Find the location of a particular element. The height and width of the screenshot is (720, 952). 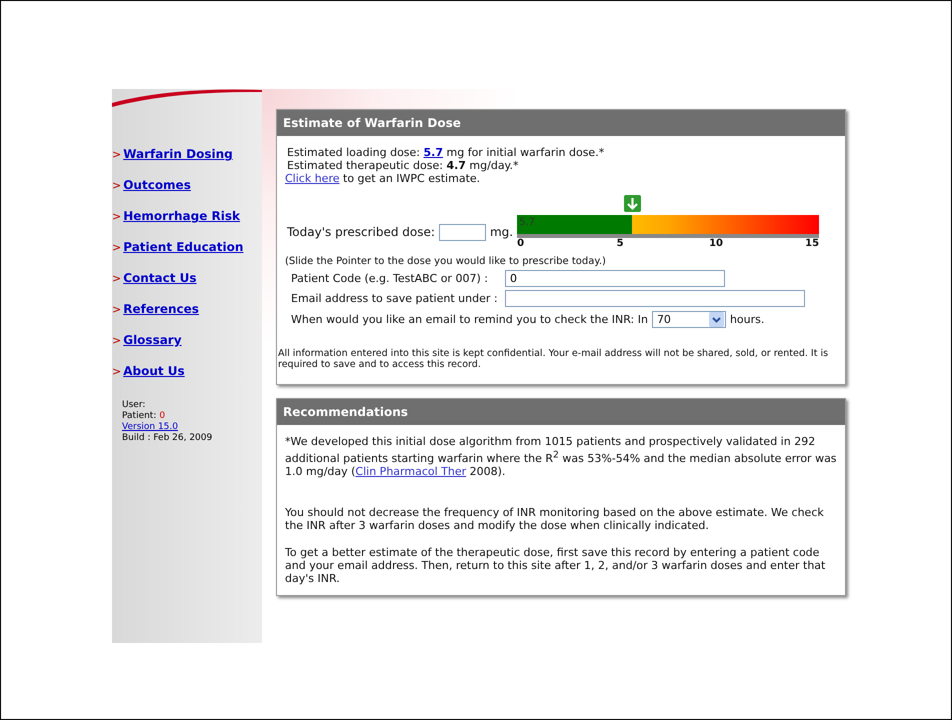

version-link: Version 15.0 is located at coordinates (150, 427).